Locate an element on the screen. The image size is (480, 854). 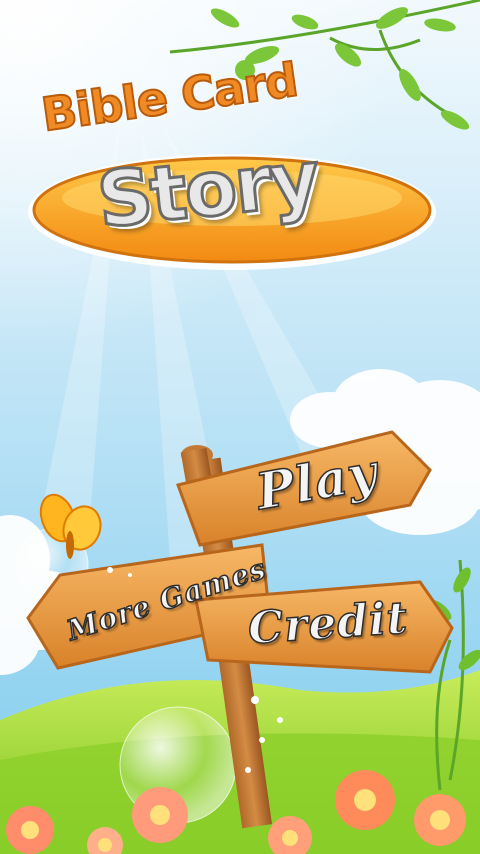
play-button: Play is located at coordinates (304, 487).